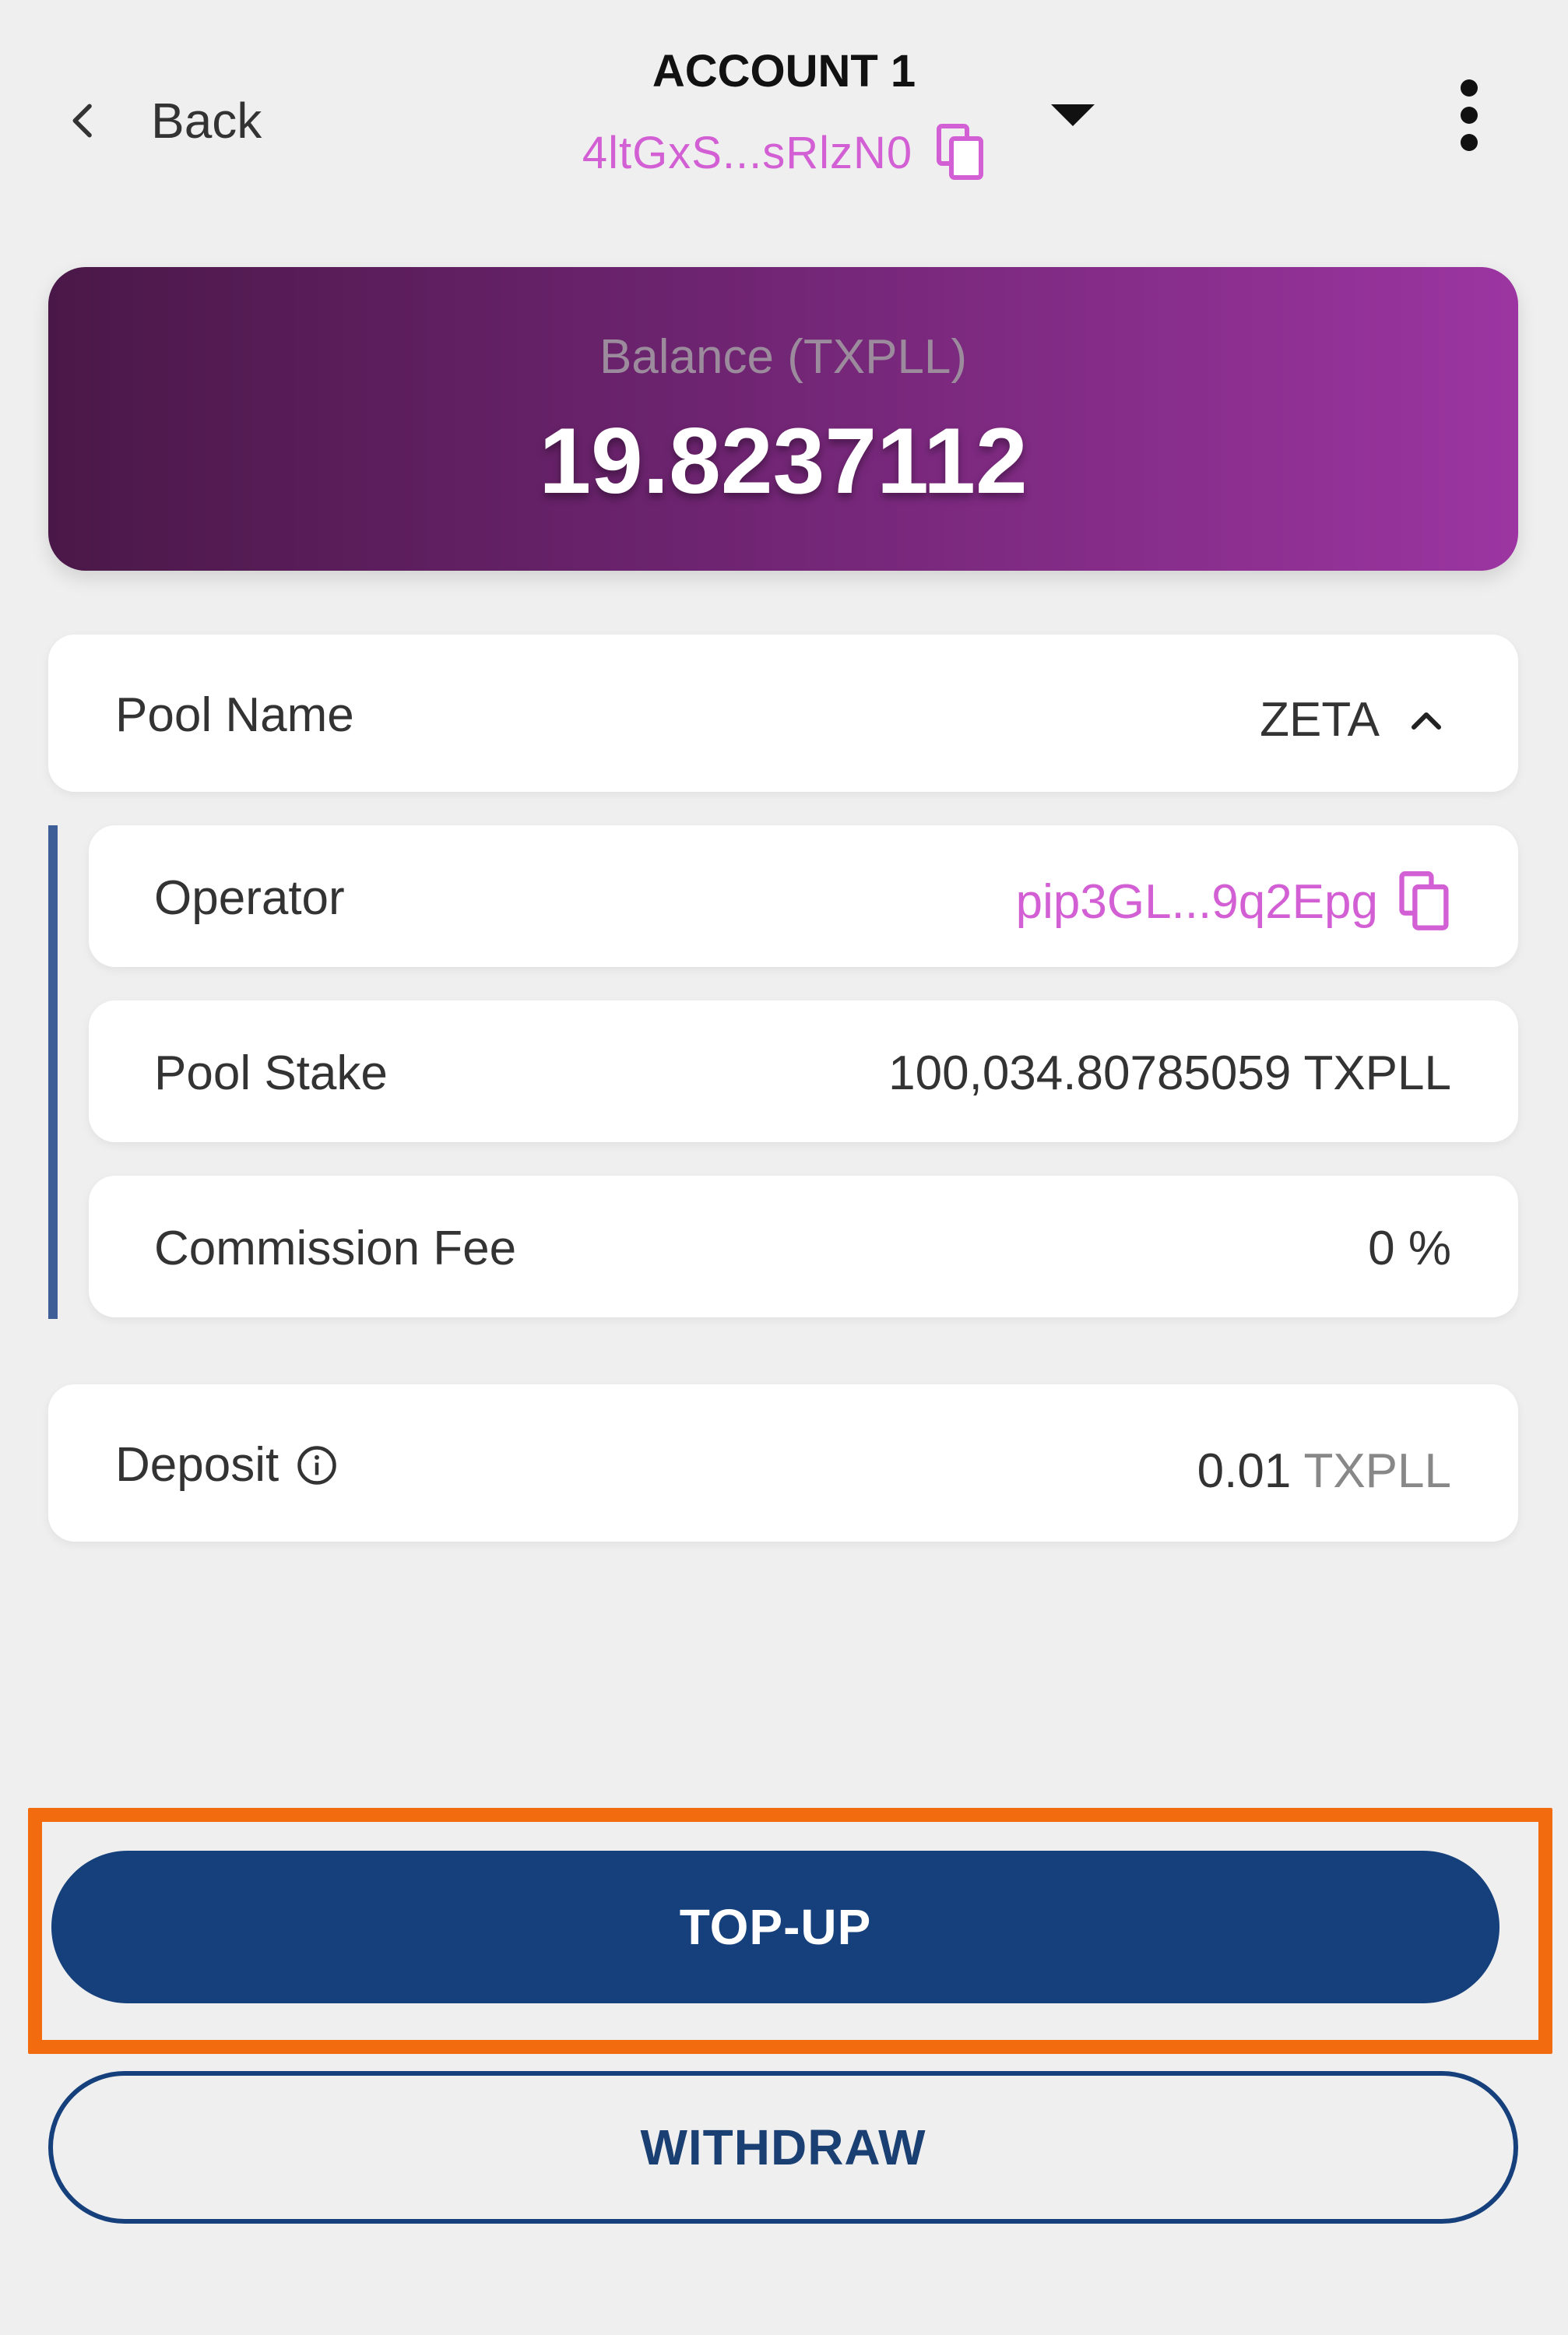  Describe the element at coordinates (1320, 720) in the screenshot. I see `pool-name-value: ZETA` at that location.